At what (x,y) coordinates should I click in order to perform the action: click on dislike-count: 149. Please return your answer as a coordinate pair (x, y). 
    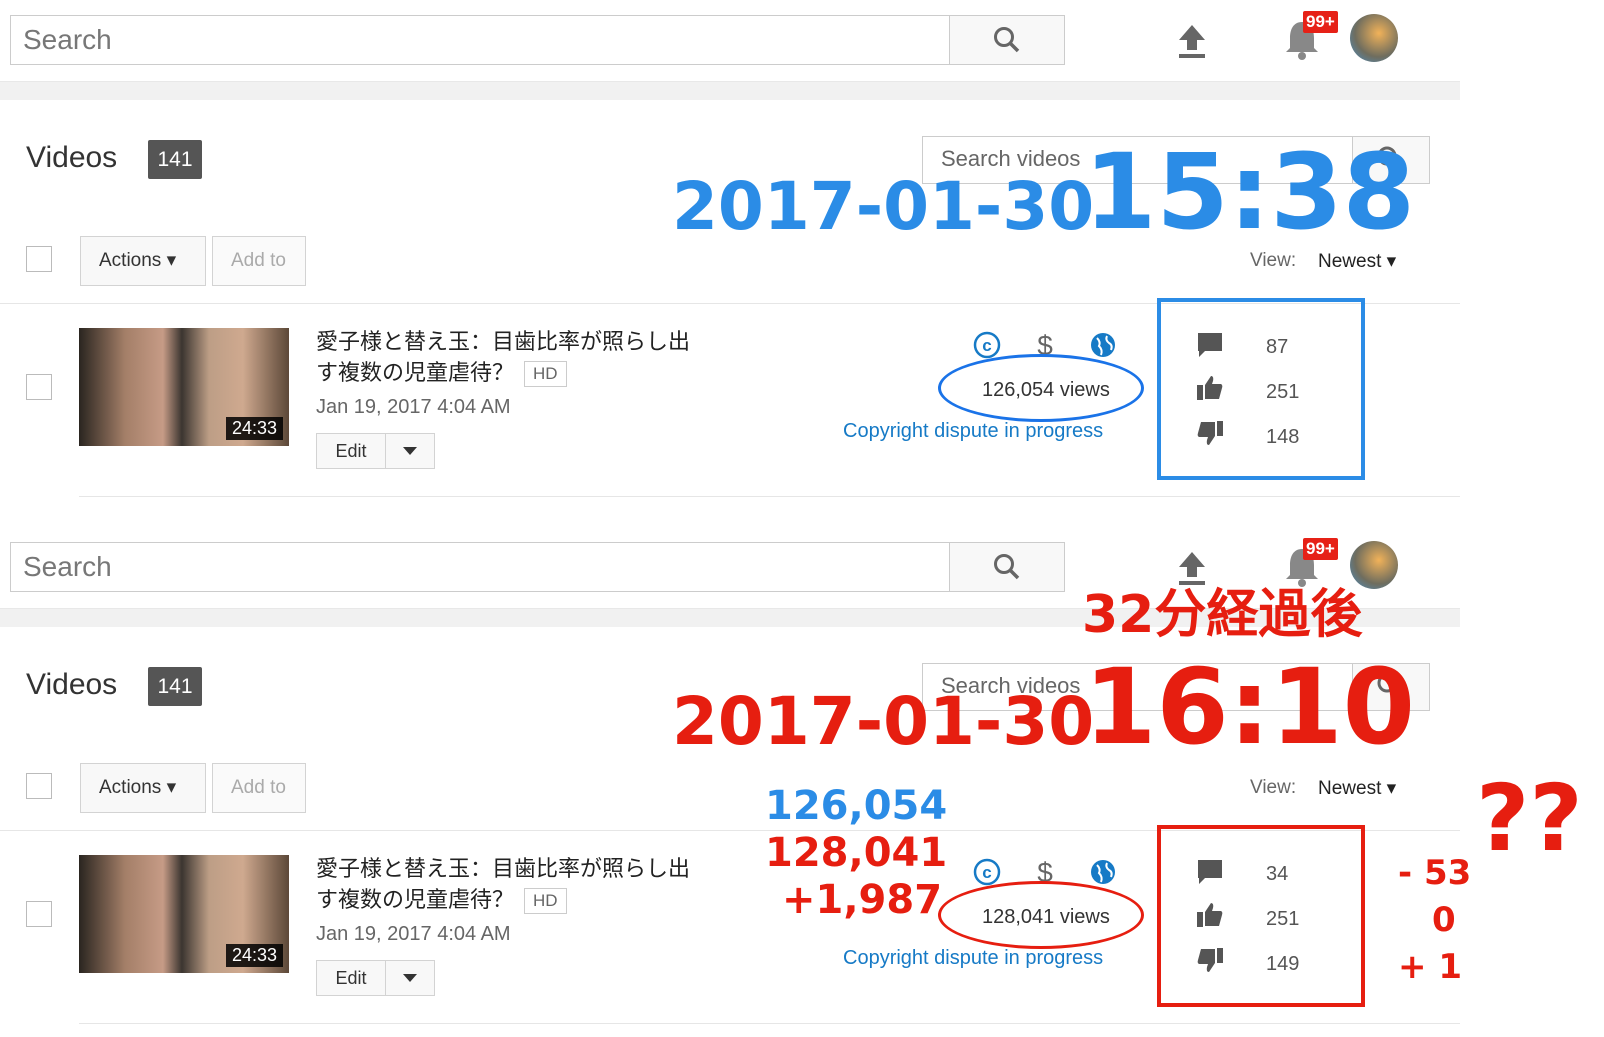
    Looking at the image, I should click on (1283, 964).